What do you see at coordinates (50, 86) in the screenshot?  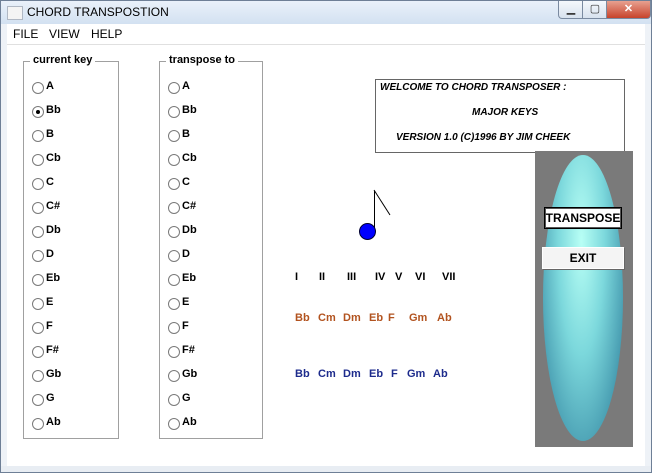 I see `radio-label: A` at bounding box center [50, 86].